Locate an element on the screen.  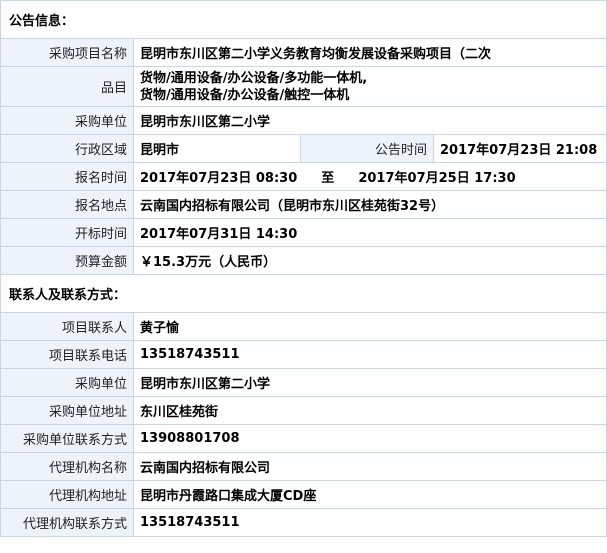
section-title-contacts: 联系人及联系方式： is located at coordinates (303, 293).